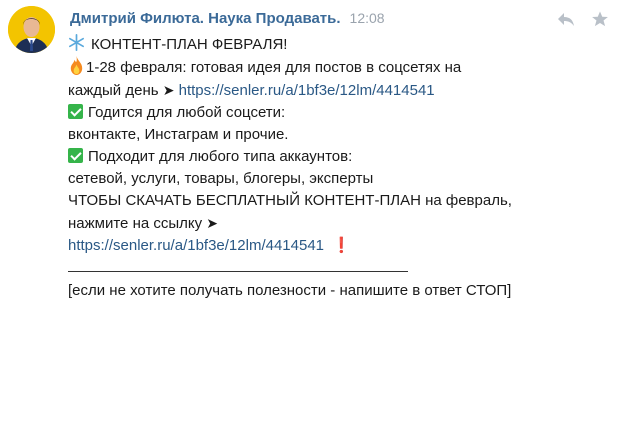 The width and height of the screenshot is (619, 445). Describe the element at coordinates (338, 223) in the screenshot. I see `cta-line-2: нажмите на ссылку ➤` at that location.